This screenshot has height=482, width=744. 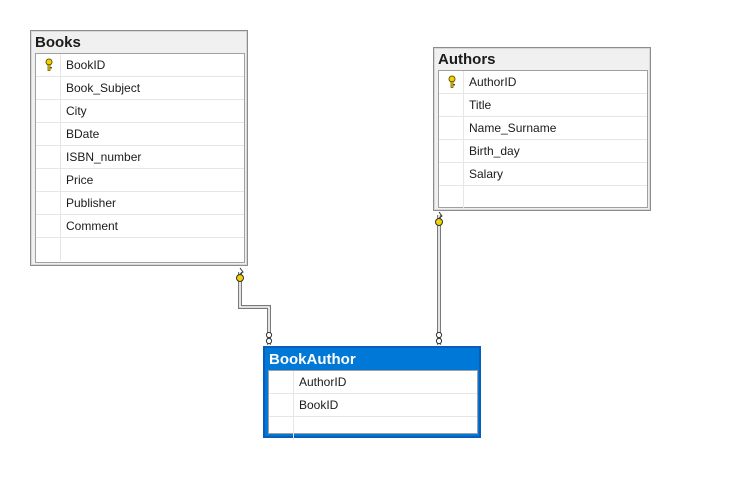 I want to click on column-row: Publisher, so click(x=140, y=203).